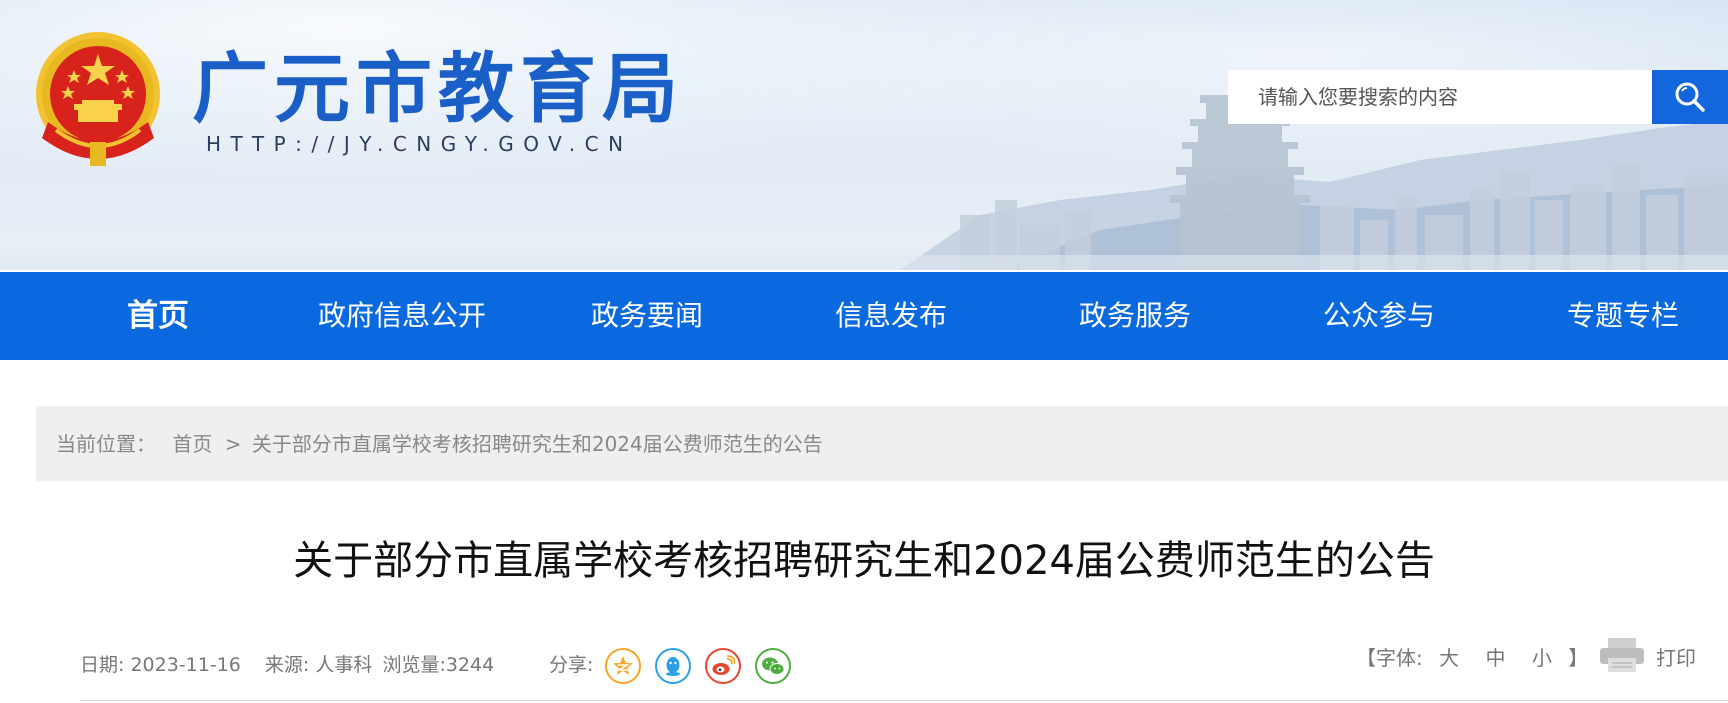 The height and width of the screenshot is (703, 1728). Describe the element at coordinates (438, 88) in the screenshot. I see `site-title: 广元市教育局` at that location.